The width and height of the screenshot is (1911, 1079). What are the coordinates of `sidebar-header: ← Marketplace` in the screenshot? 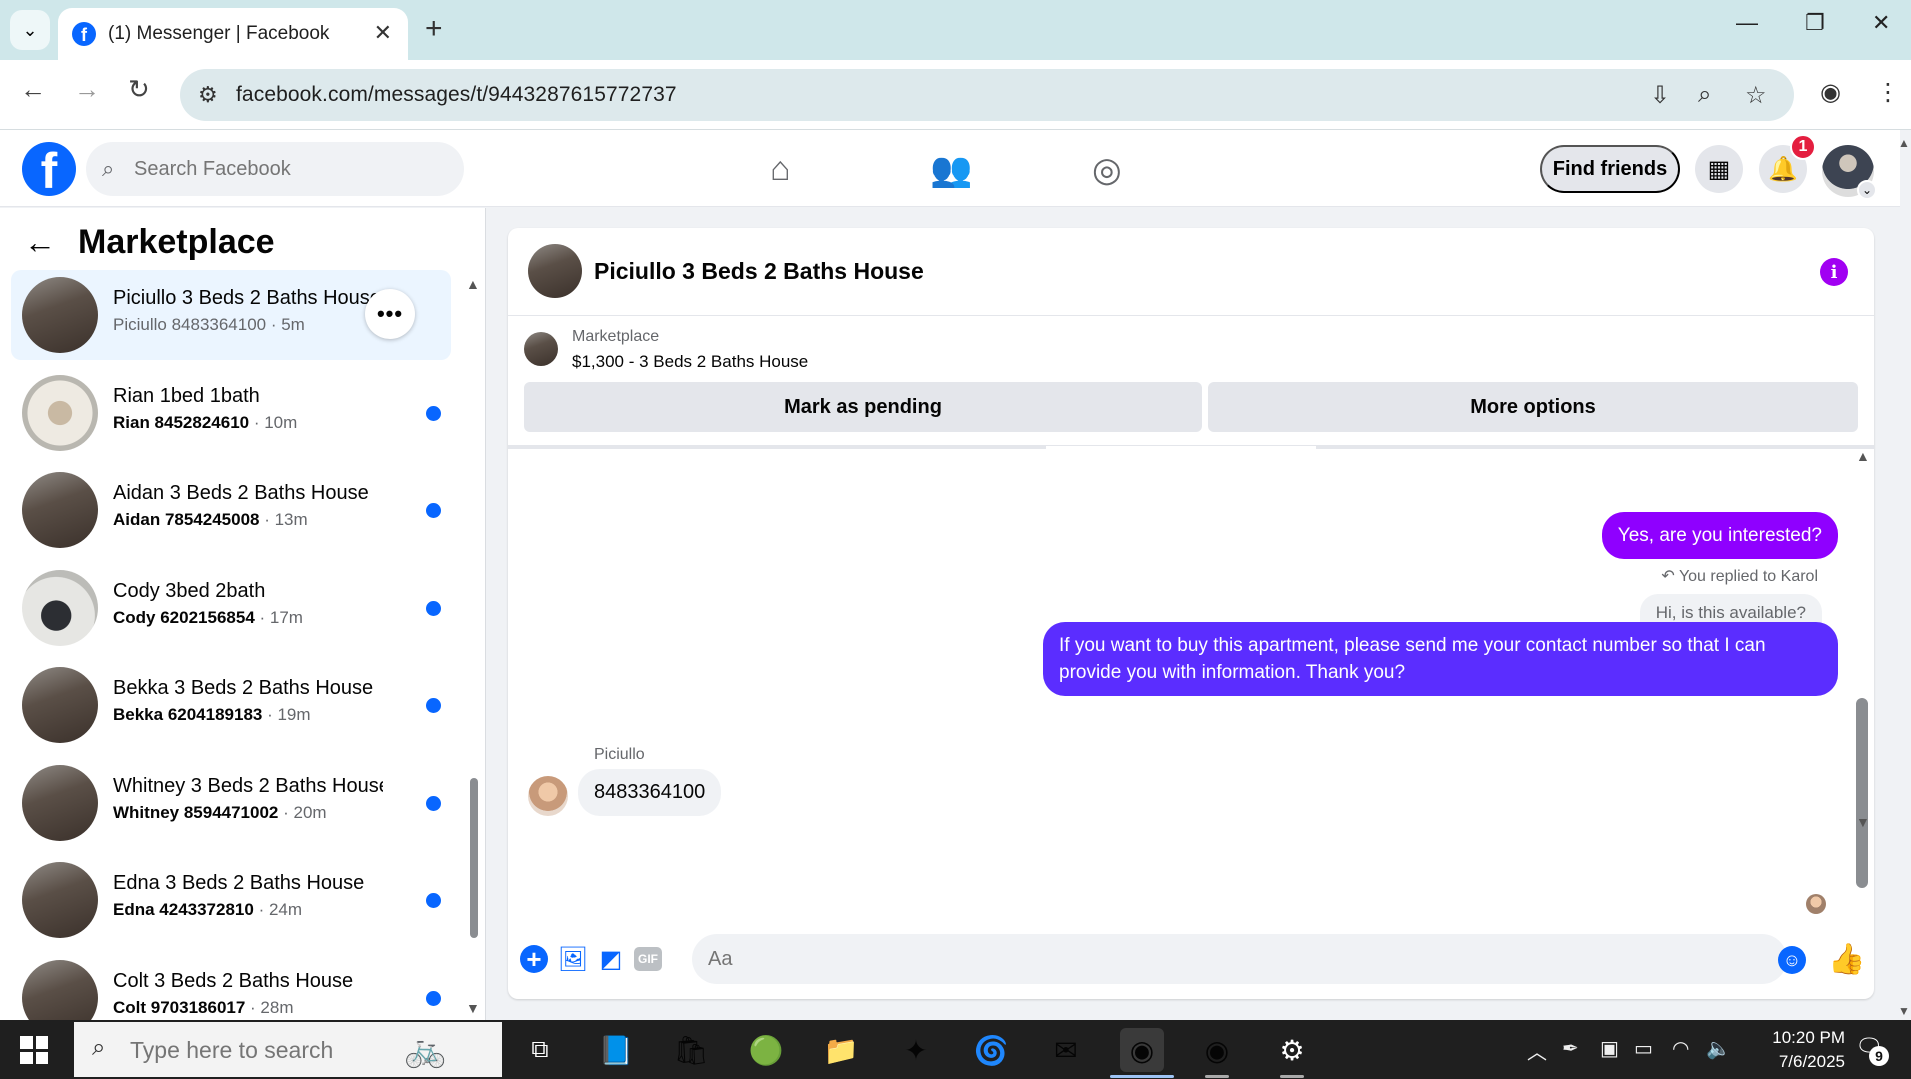 It's located at (149, 242).